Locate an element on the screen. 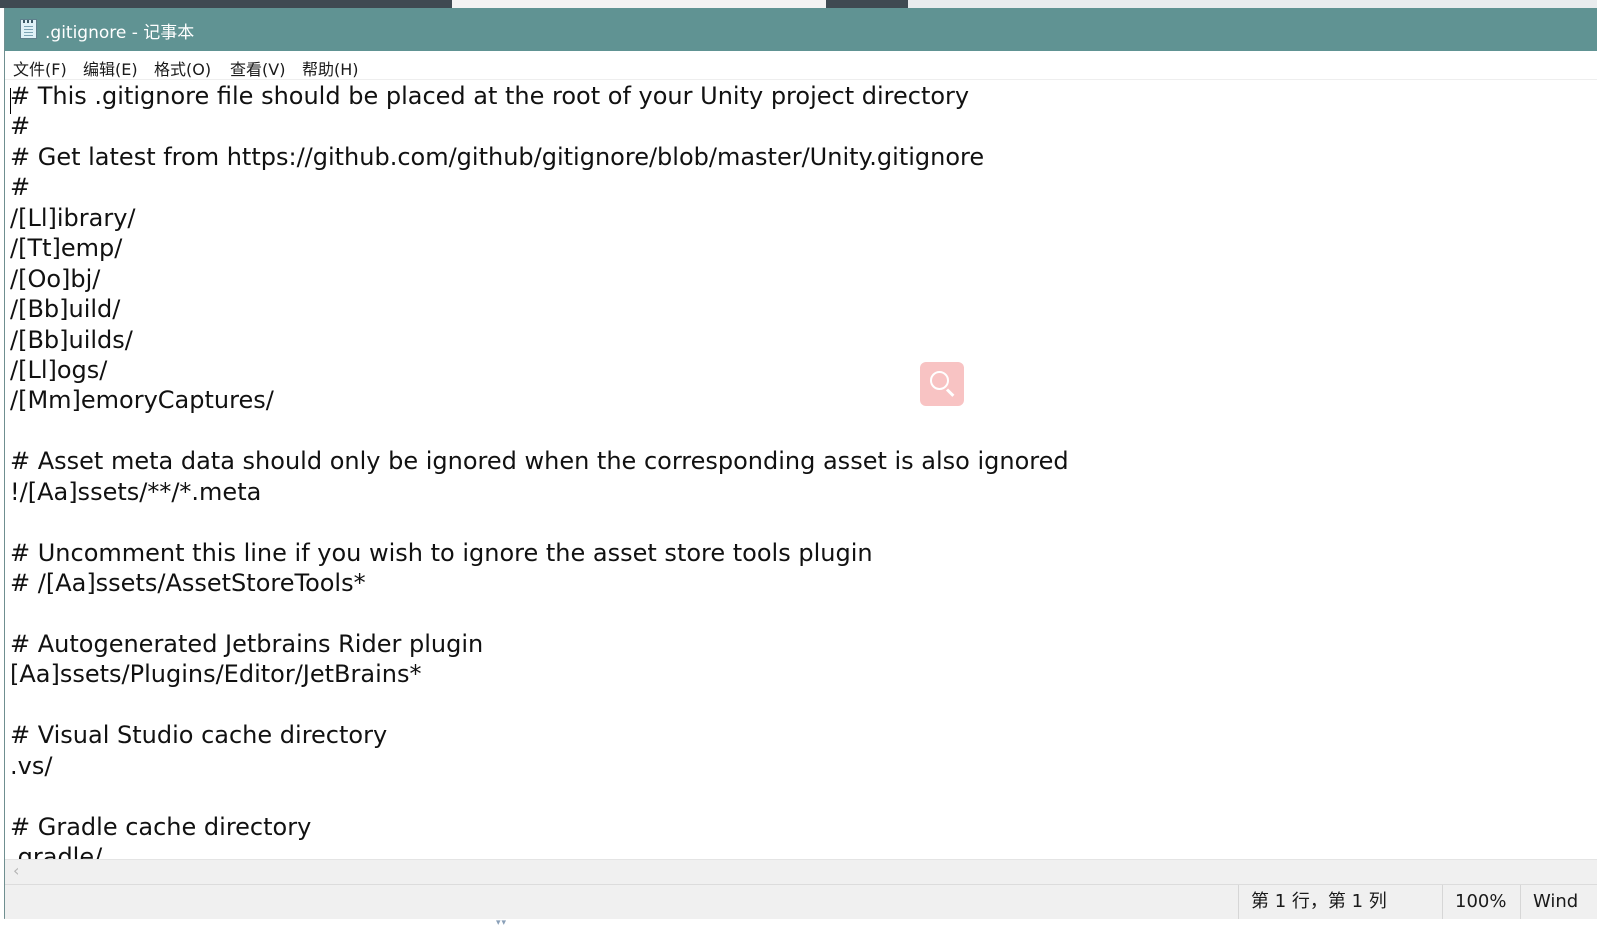 Image resolution: width=1597 pixels, height=947 pixels. text-line: /[Mm]emoryCaptures/ is located at coordinates (142, 400).